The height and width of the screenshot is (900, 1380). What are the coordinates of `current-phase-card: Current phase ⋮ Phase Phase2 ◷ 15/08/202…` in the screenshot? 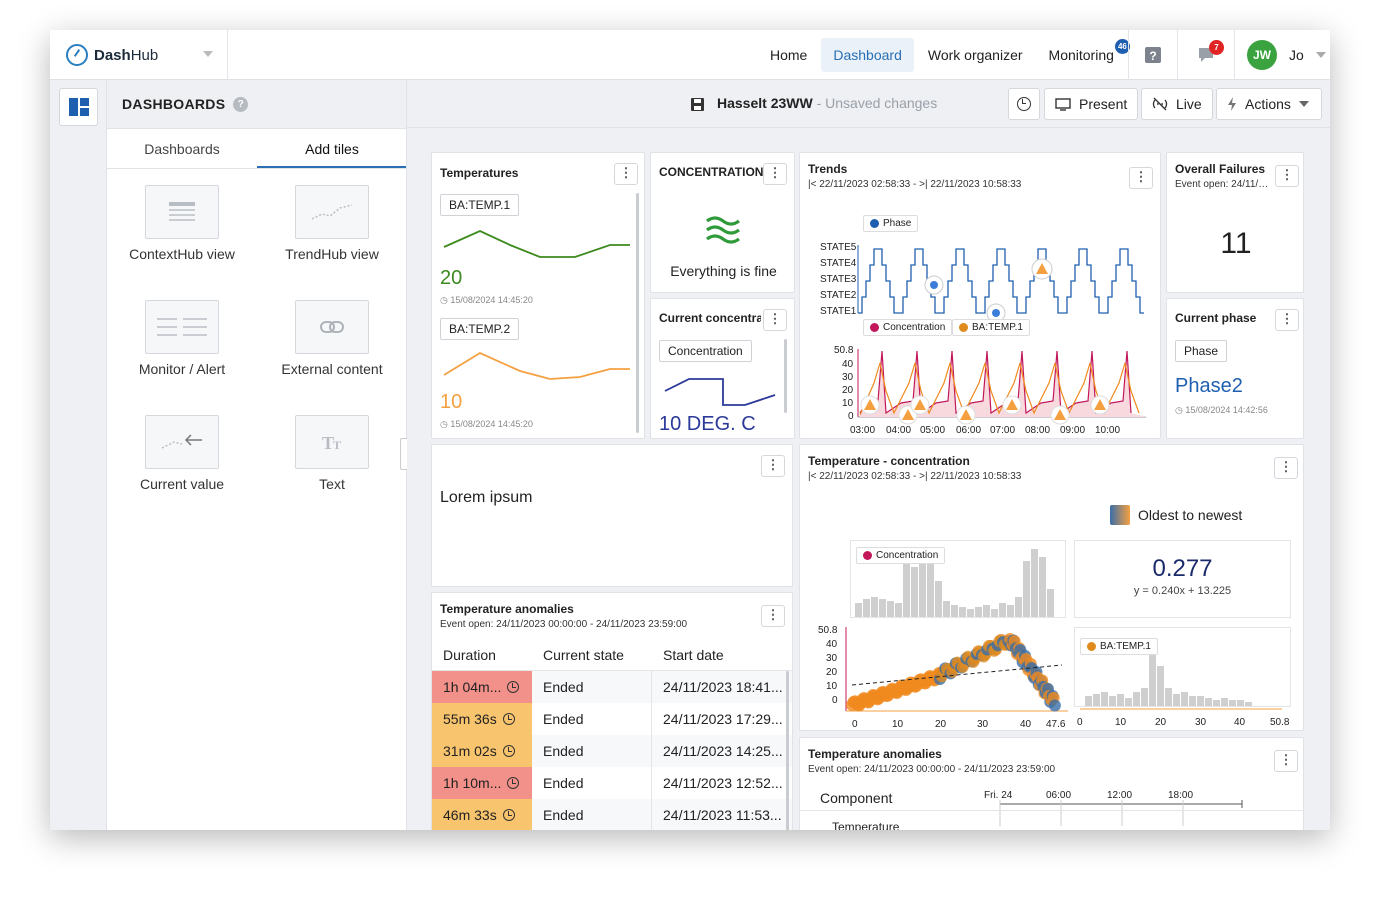 It's located at (1235, 368).